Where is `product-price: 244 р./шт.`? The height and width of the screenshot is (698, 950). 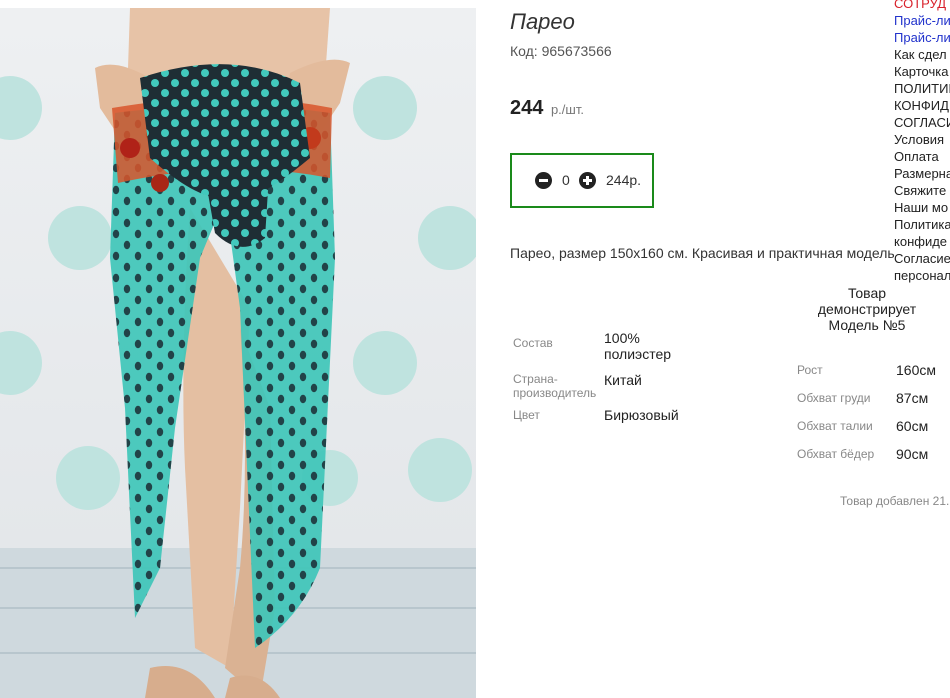
product-price: 244 р./шт. is located at coordinates (547, 108).